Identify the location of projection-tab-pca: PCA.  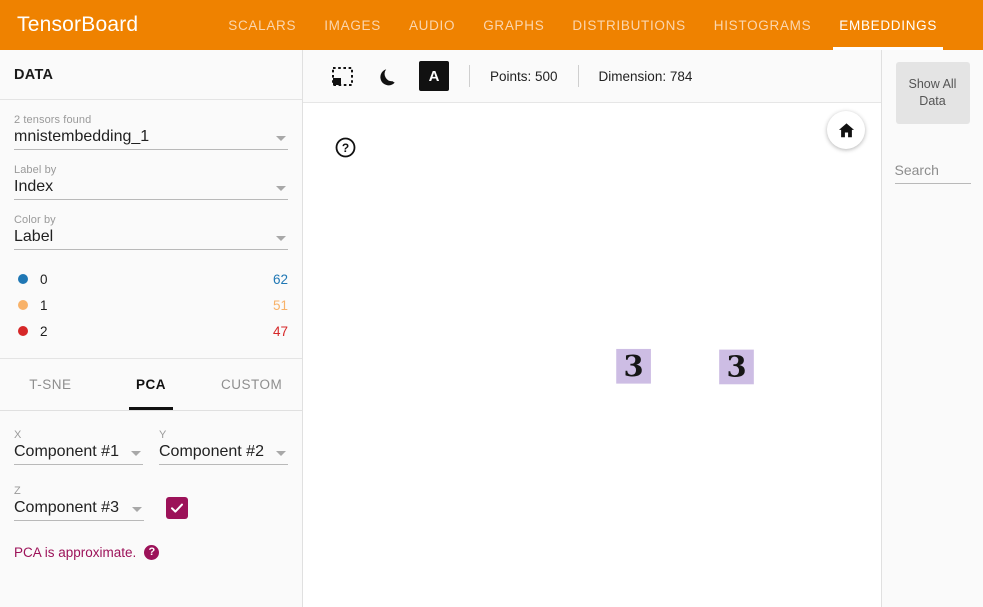
(151, 384).